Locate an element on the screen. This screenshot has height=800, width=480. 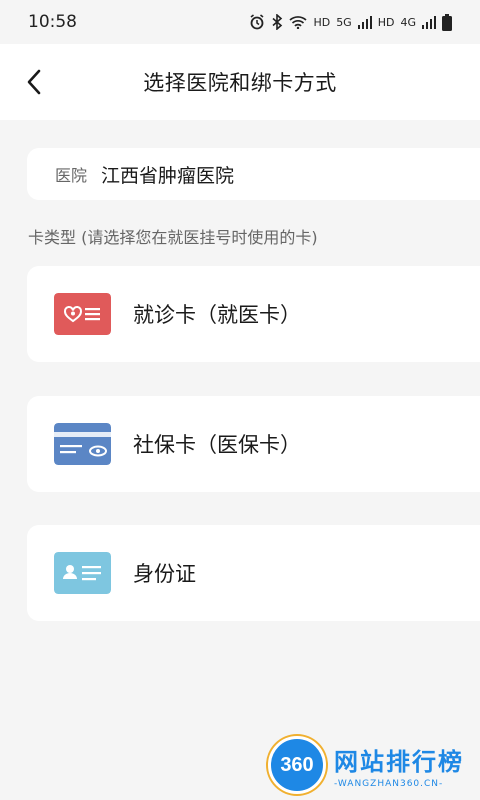
option-label: 社保卡（医保卡） is located at coordinates (217, 445).